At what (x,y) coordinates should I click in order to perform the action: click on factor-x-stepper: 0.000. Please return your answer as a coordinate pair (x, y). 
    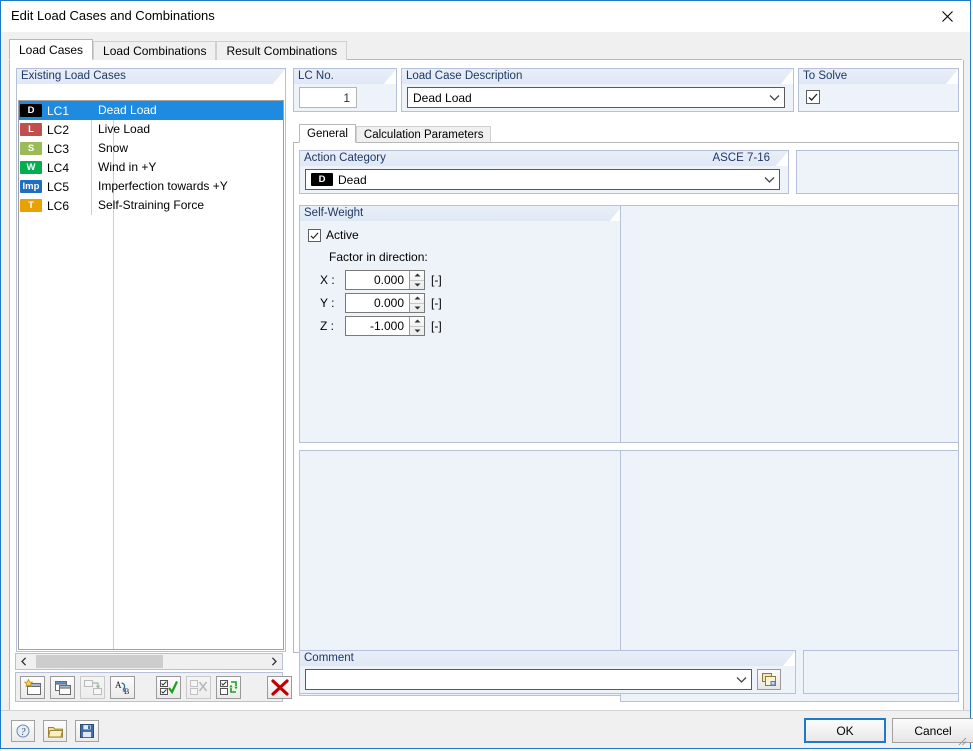
    Looking at the image, I should click on (385, 280).